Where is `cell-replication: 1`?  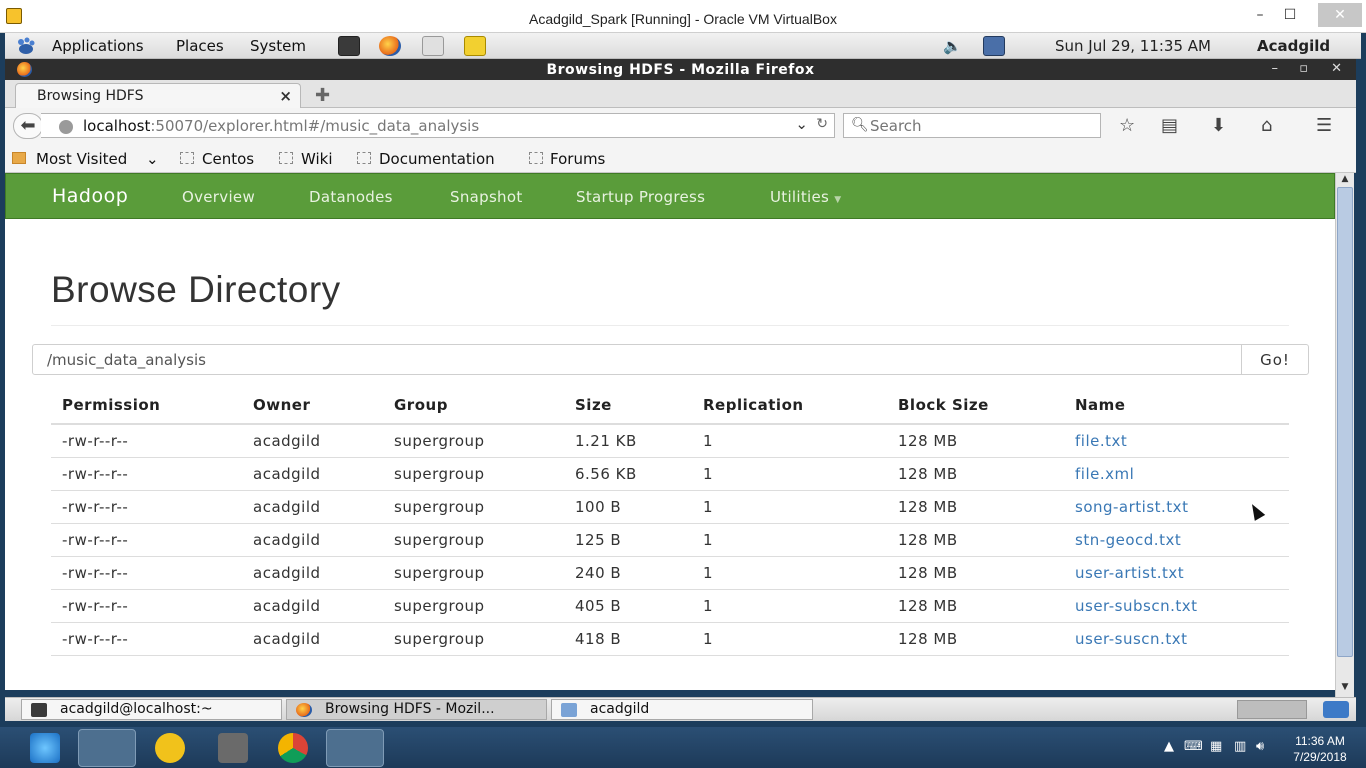 cell-replication: 1 is located at coordinates (789, 441).